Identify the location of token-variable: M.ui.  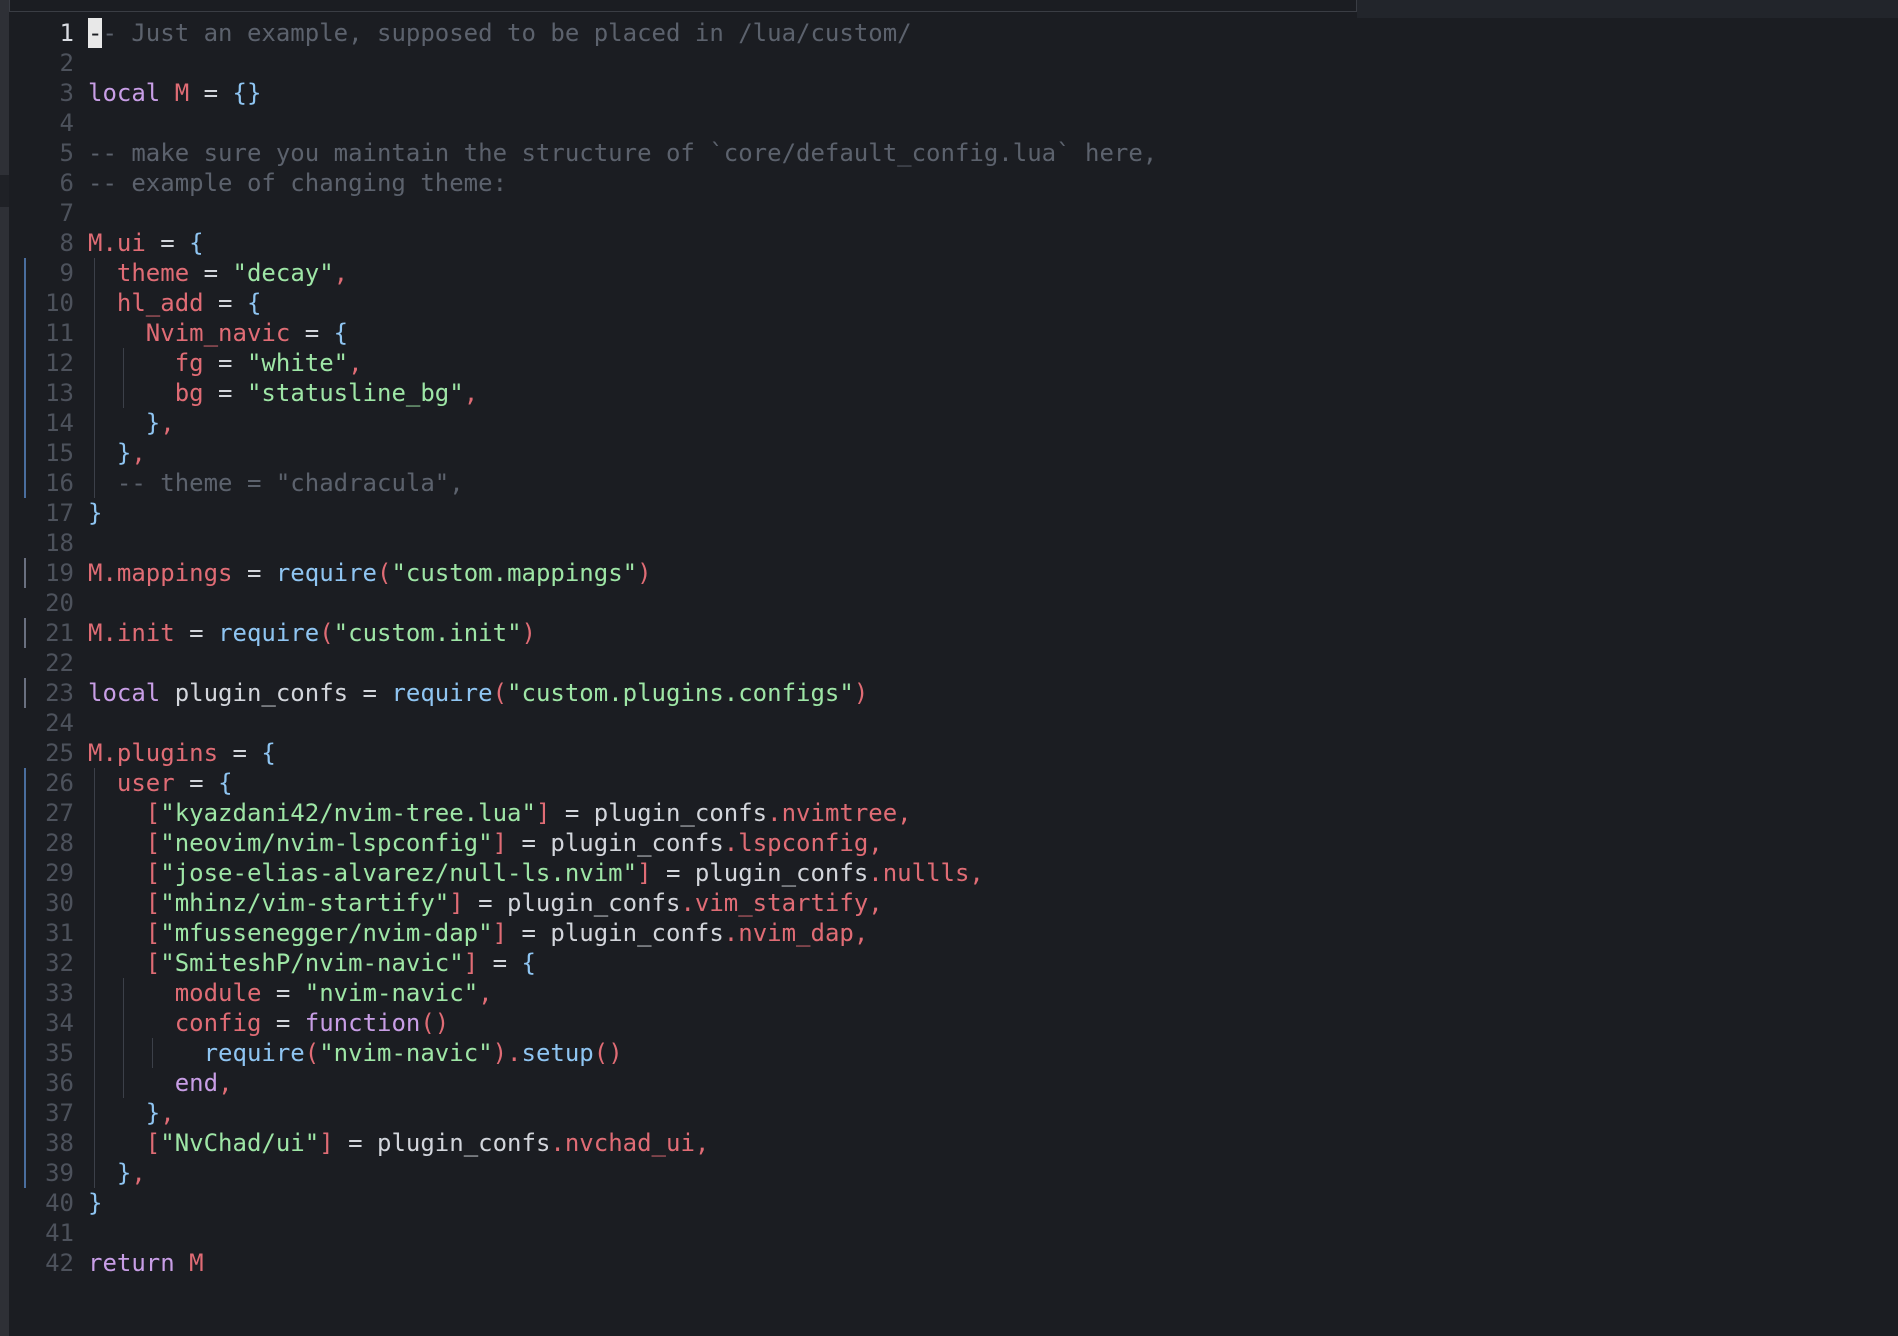
(117, 243).